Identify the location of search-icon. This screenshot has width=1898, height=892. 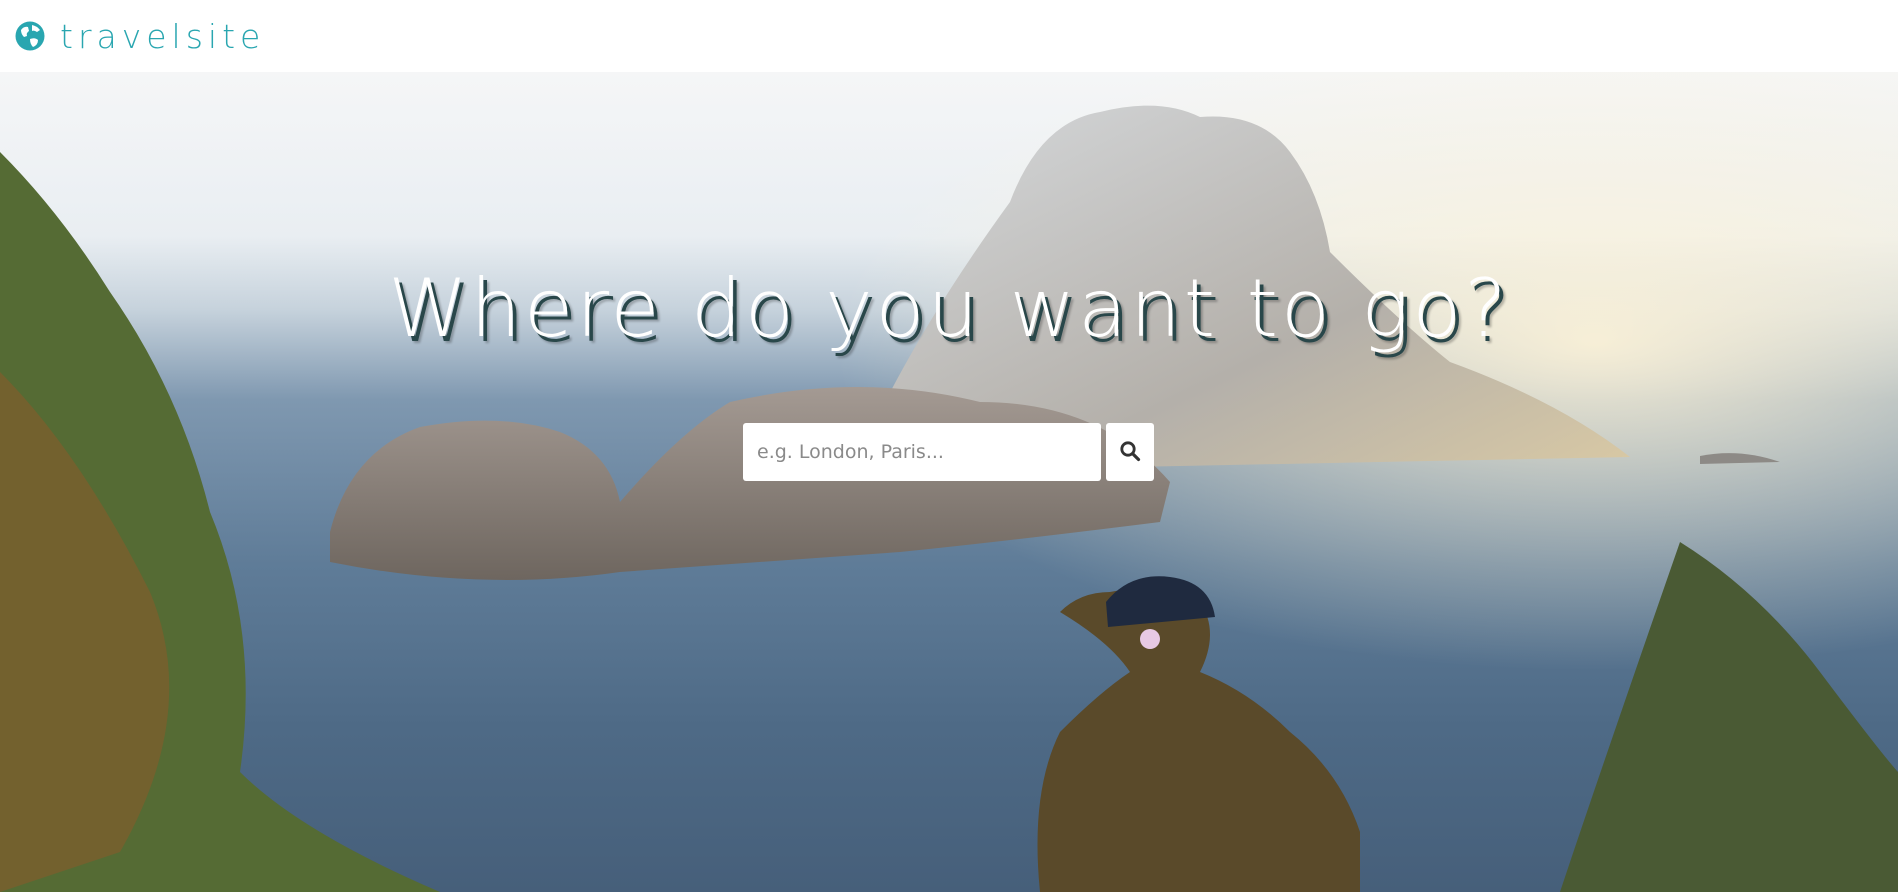
(1130, 452).